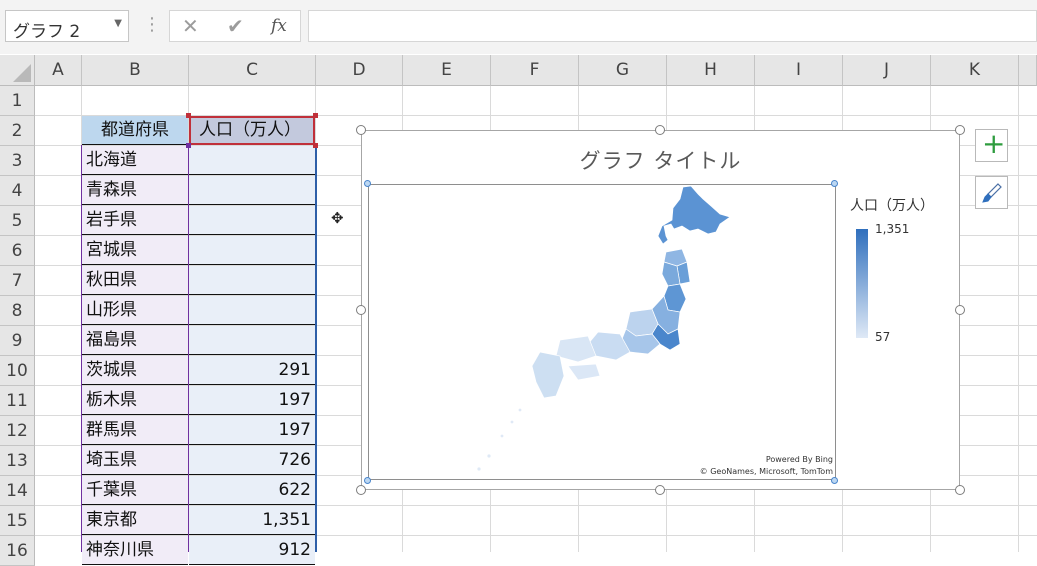 The image size is (1037, 566). Describe the element at coordinates (17, 251) in the screenshot. I see `row-header-6: 6` at that location.